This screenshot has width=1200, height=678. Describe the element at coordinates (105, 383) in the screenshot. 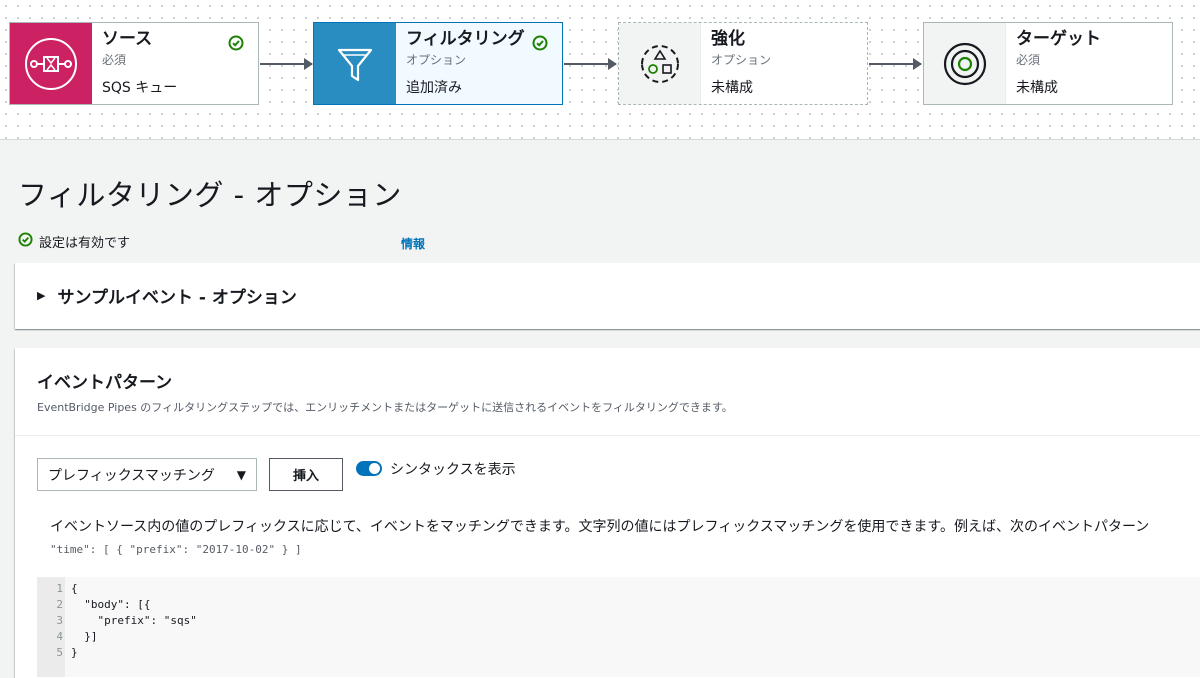

I see `event-pattern-title: イベントパターン` at that location.